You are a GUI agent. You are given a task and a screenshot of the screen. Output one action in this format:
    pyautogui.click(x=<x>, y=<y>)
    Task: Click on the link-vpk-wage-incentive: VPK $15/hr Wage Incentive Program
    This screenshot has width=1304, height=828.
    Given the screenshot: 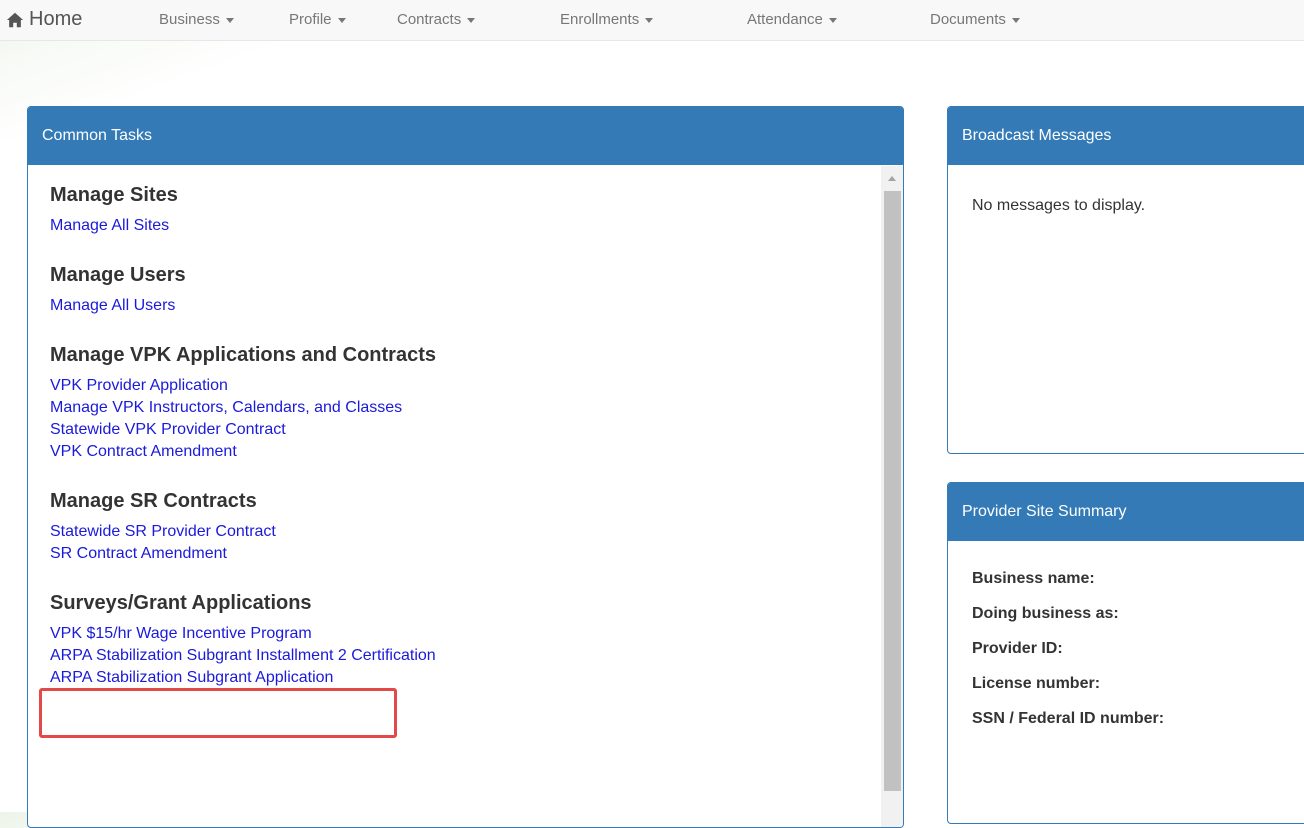 What is the action you would take?
    pyautogui.click(x=460, y=634)
    